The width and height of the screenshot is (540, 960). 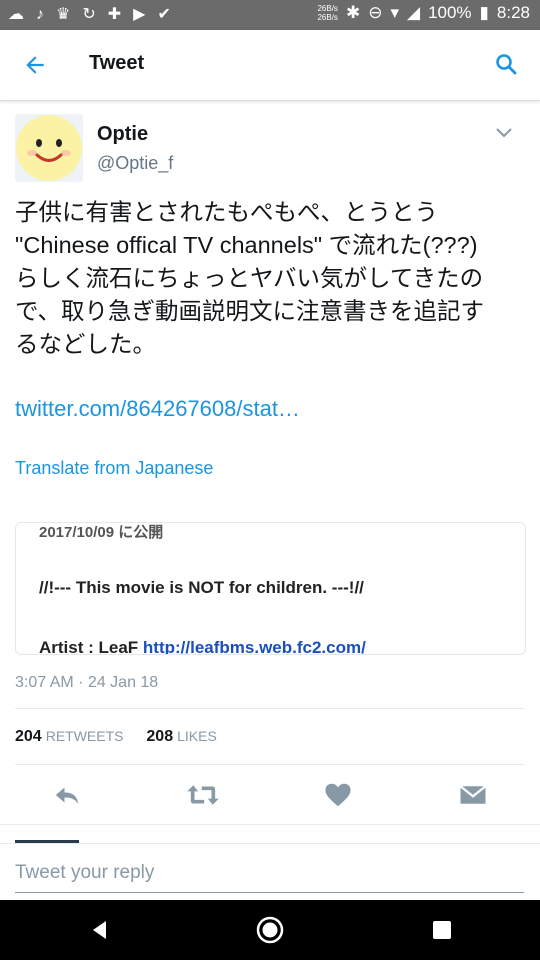 I want to click on retweet-icon, so click(x=203, y=795).